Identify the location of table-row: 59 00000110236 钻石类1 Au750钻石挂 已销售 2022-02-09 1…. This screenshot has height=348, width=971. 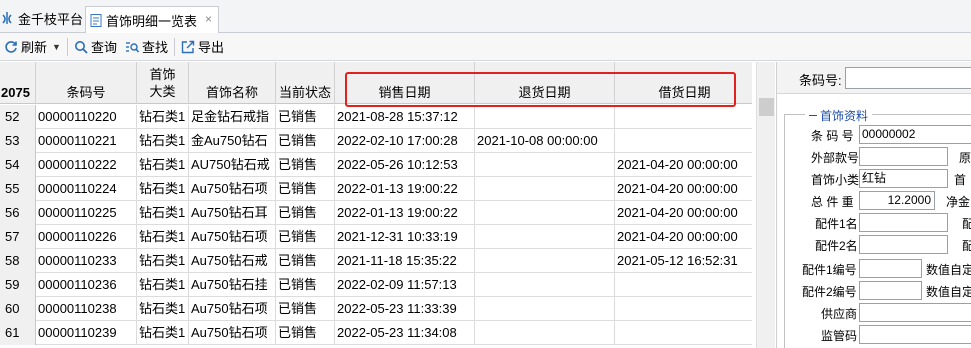
(376, 285).